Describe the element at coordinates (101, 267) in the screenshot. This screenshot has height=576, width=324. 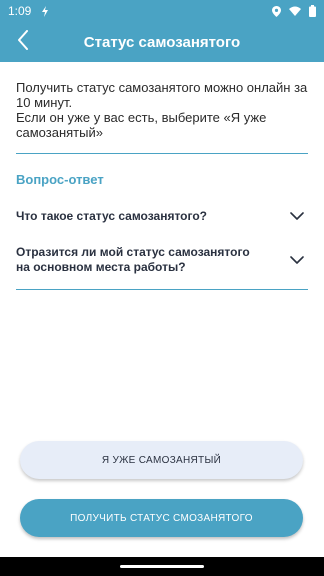
I see `faq-question-line: на основном места работы?` at that location.